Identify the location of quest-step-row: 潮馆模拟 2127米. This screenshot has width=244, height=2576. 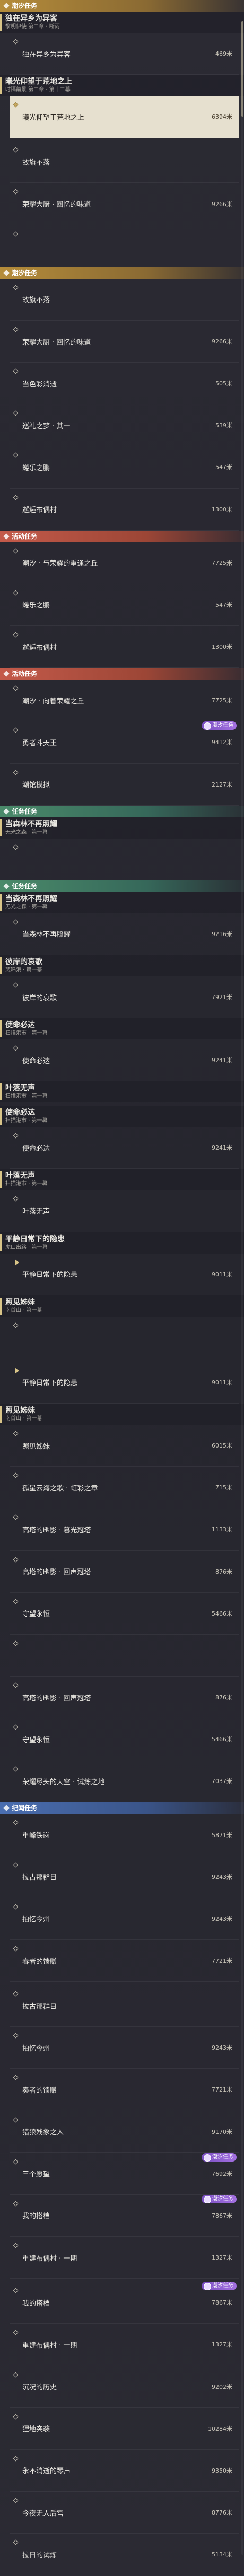
(125, 785).